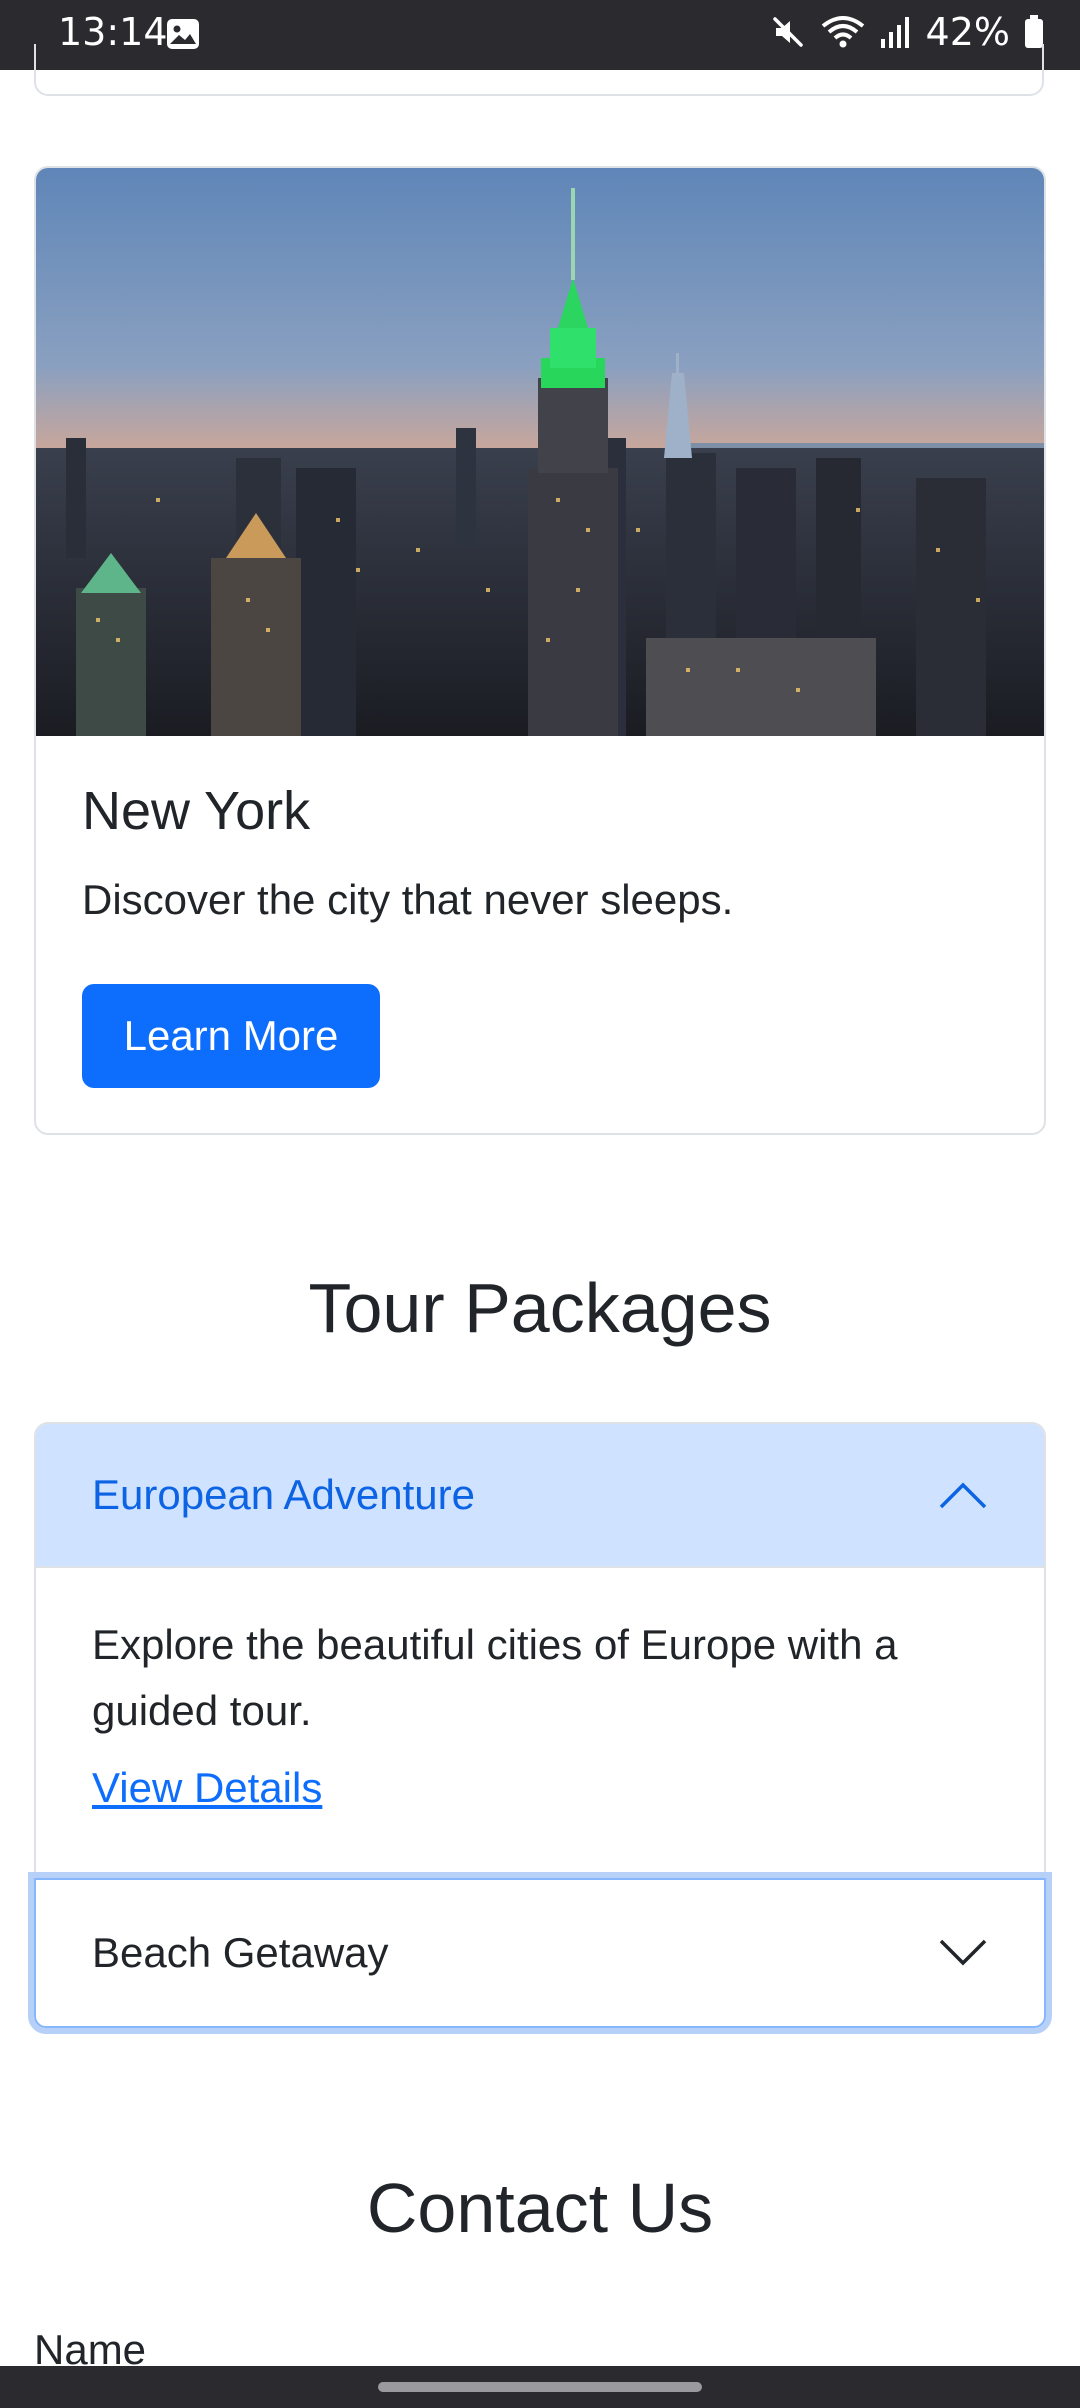 The width and height of the screenshot is (1080, 2408). Describe the element at coordinates (963, 1952) in the screenshot. I see `chevron-down-icon` at that location.